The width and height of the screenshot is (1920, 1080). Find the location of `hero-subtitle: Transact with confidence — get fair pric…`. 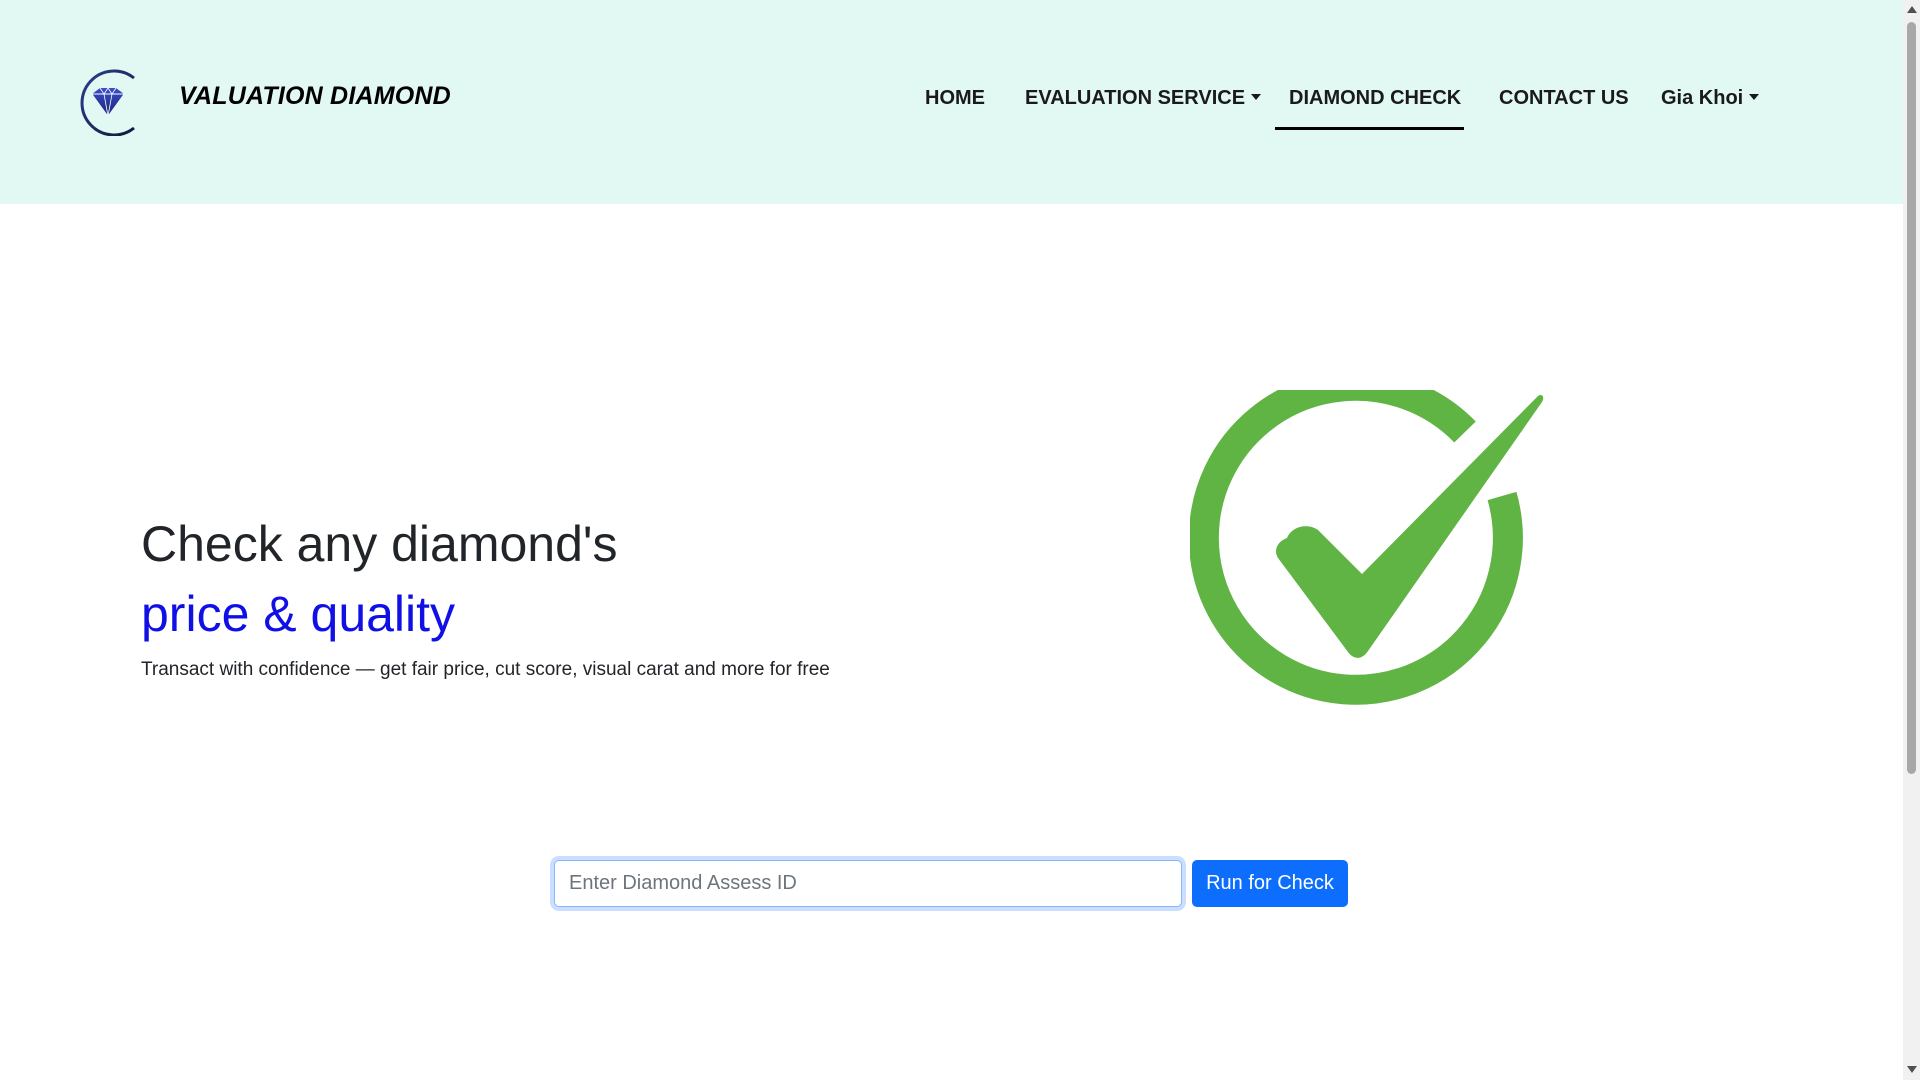

hero-subtitle: Transact with confidence — get fair pric… is located at coordinates (485, 669).